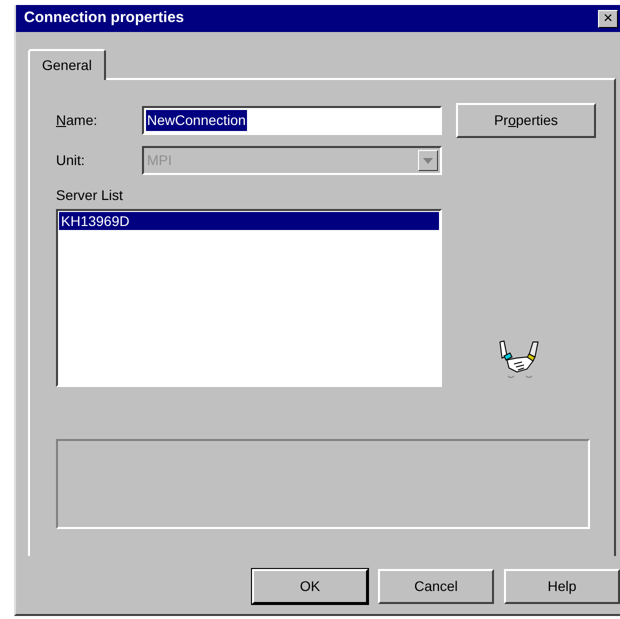 The width and height of the screenshot is (620, 619). Describe the element at coordinates (249, 221) in the screenshot. I see `list-item: KH13969D` at that location.